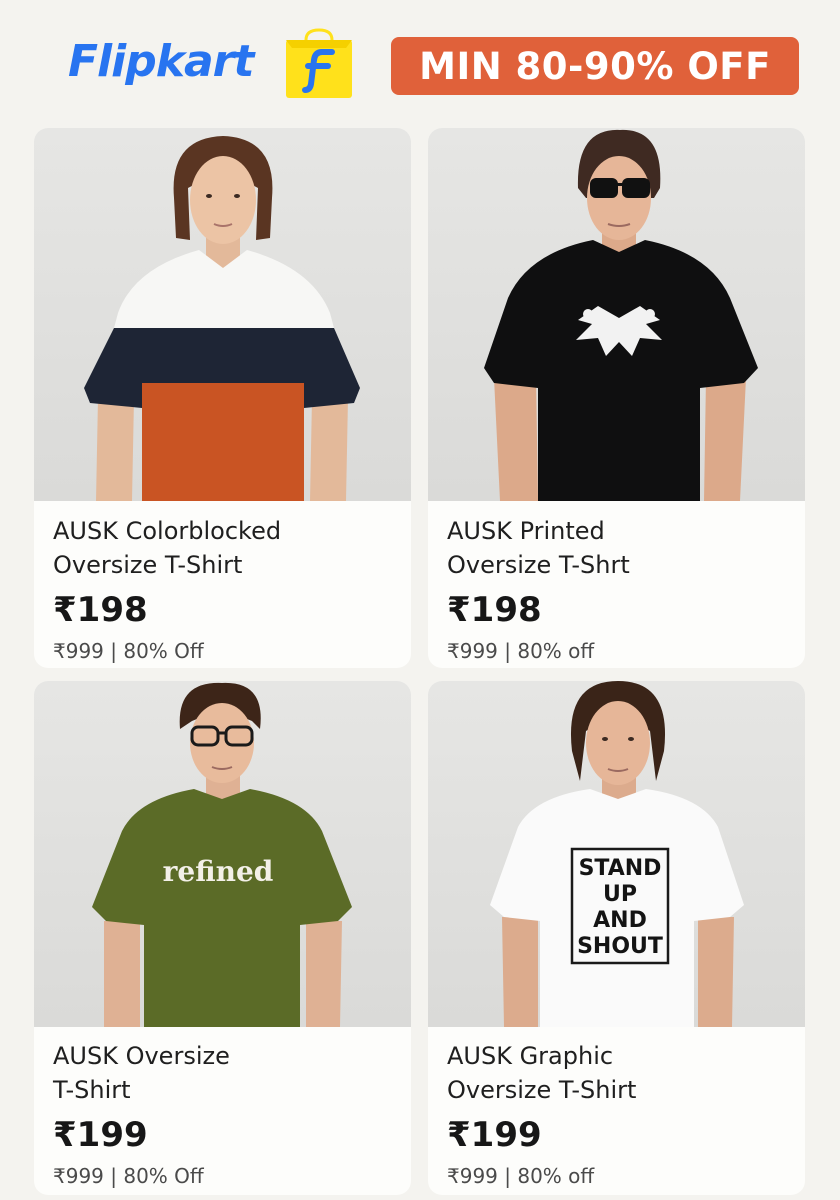 The height and width of the screenshot is (1200, 840). I want to click on product-title: AUSK Printed Oversize T-Shrt, so click(620, 548).